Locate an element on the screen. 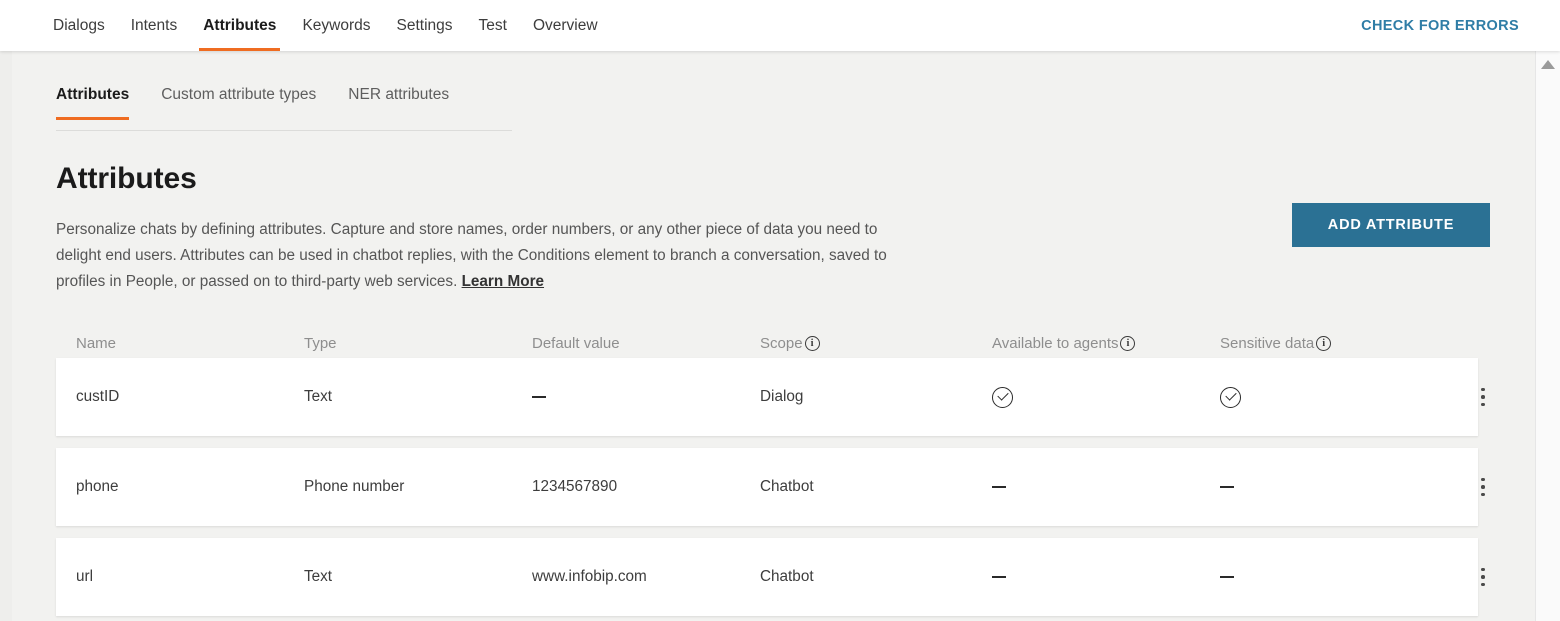  sub-tab-attributes: Attributes is located at coordinates (93, 101).